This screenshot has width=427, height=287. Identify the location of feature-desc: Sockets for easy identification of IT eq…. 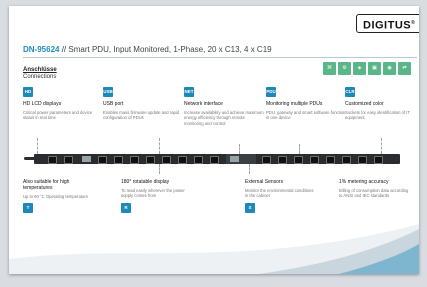
(377, 115).